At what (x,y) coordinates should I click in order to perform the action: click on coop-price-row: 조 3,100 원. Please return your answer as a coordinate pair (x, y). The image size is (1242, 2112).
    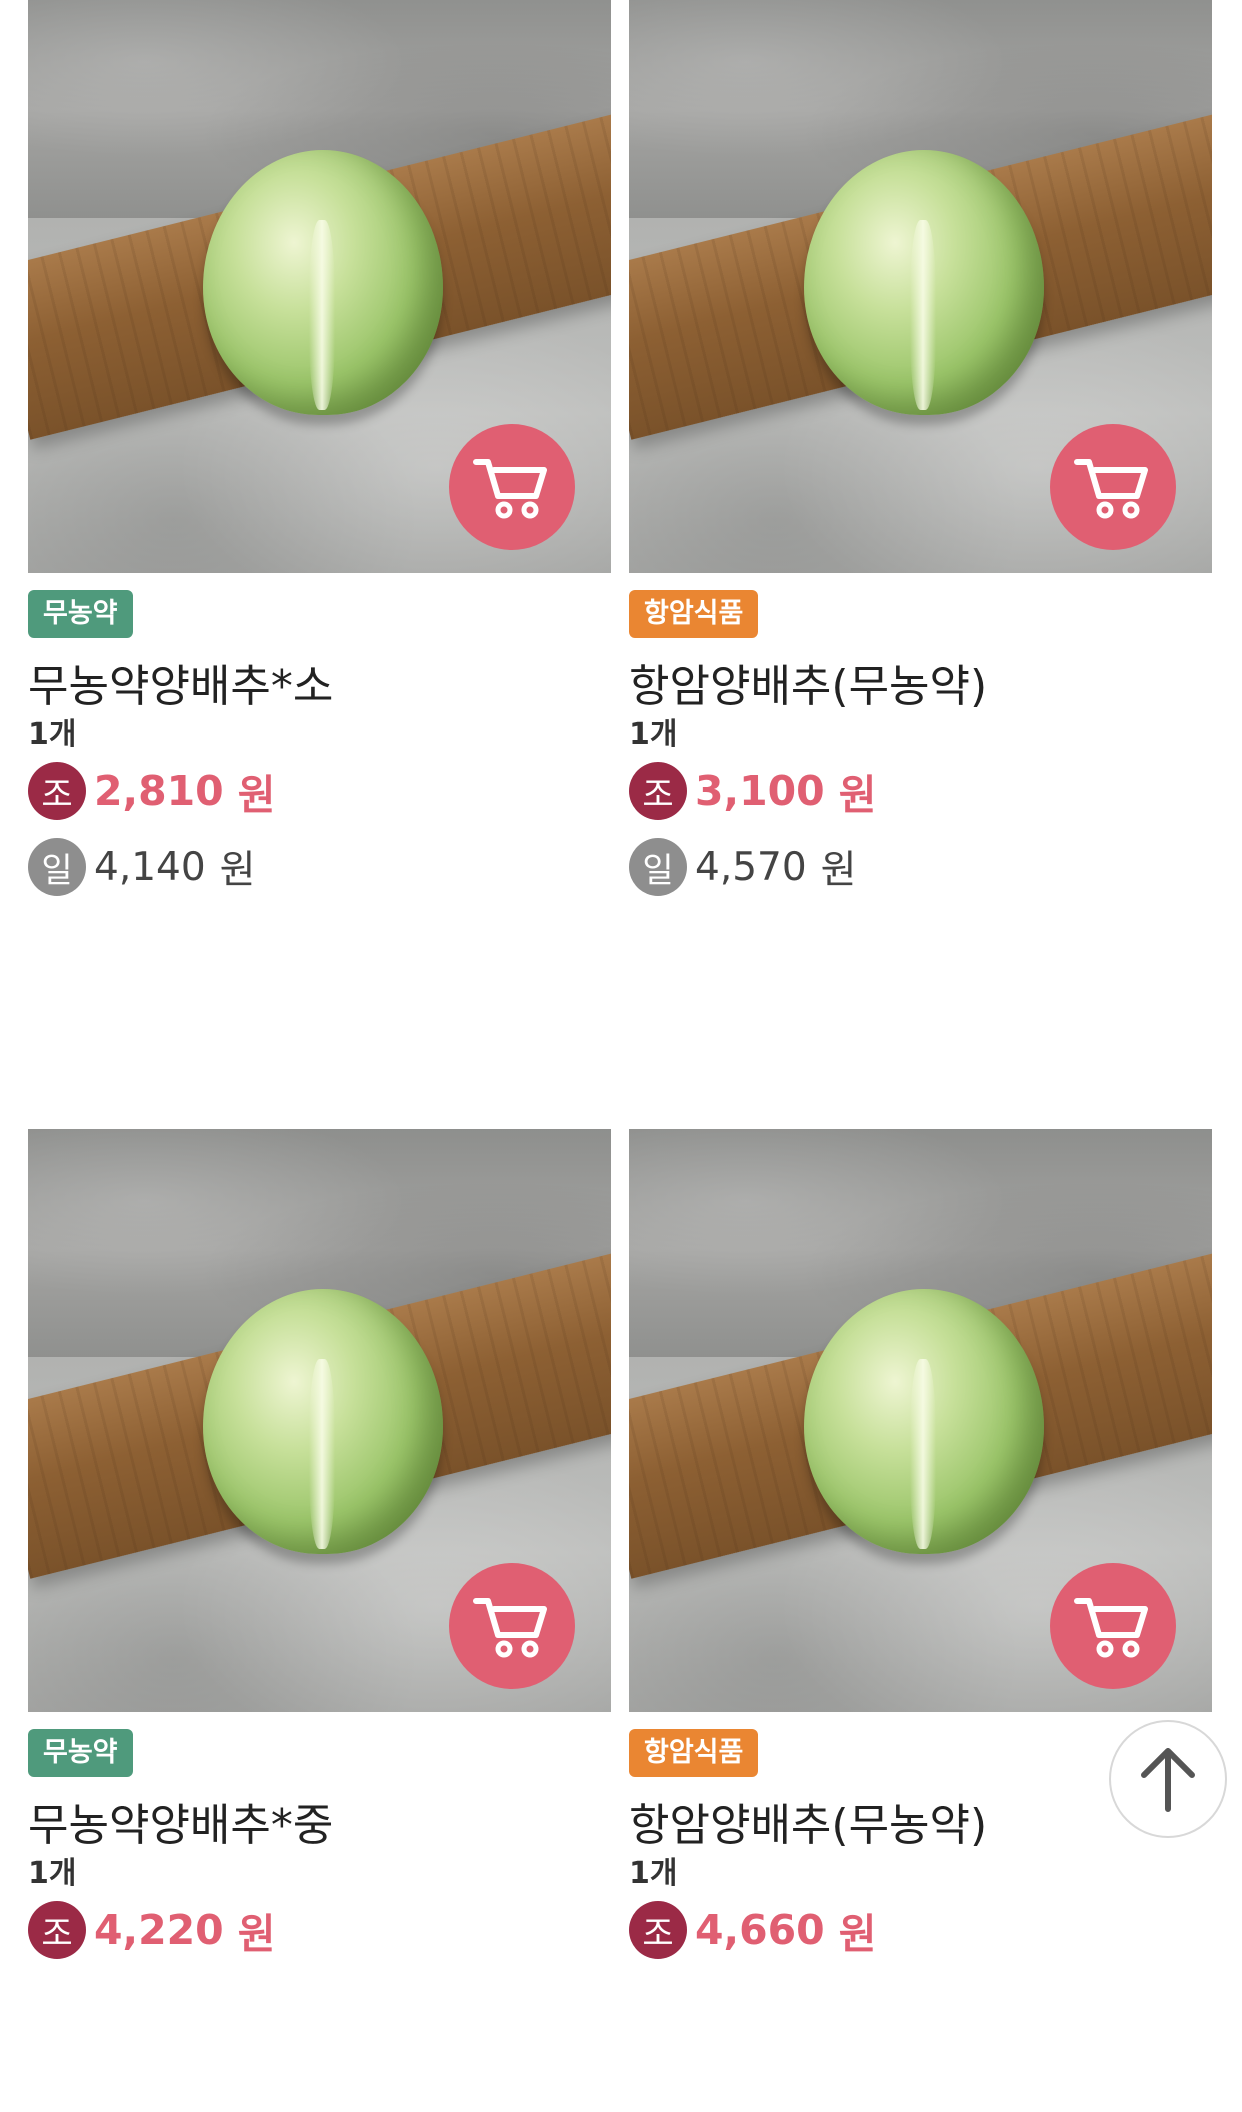
    Looking at the image, I should click on (752, 791).